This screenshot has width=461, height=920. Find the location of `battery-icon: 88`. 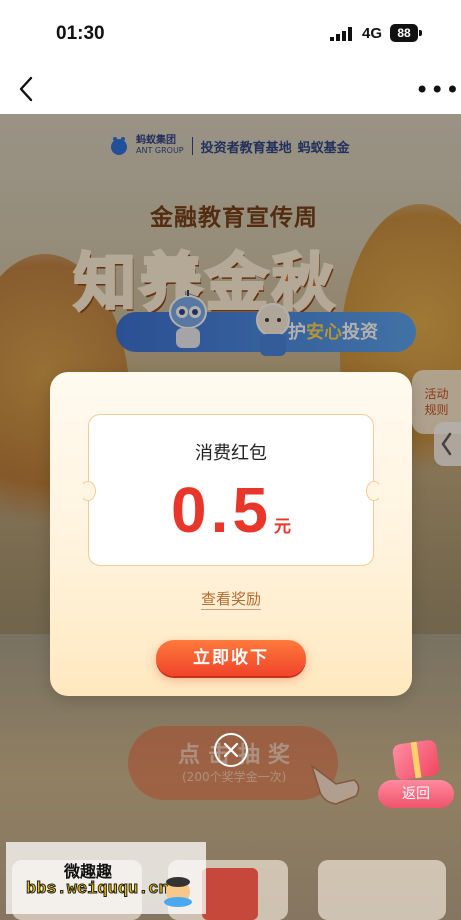

battery-icon: 88 is located at coordinates (406, 33).